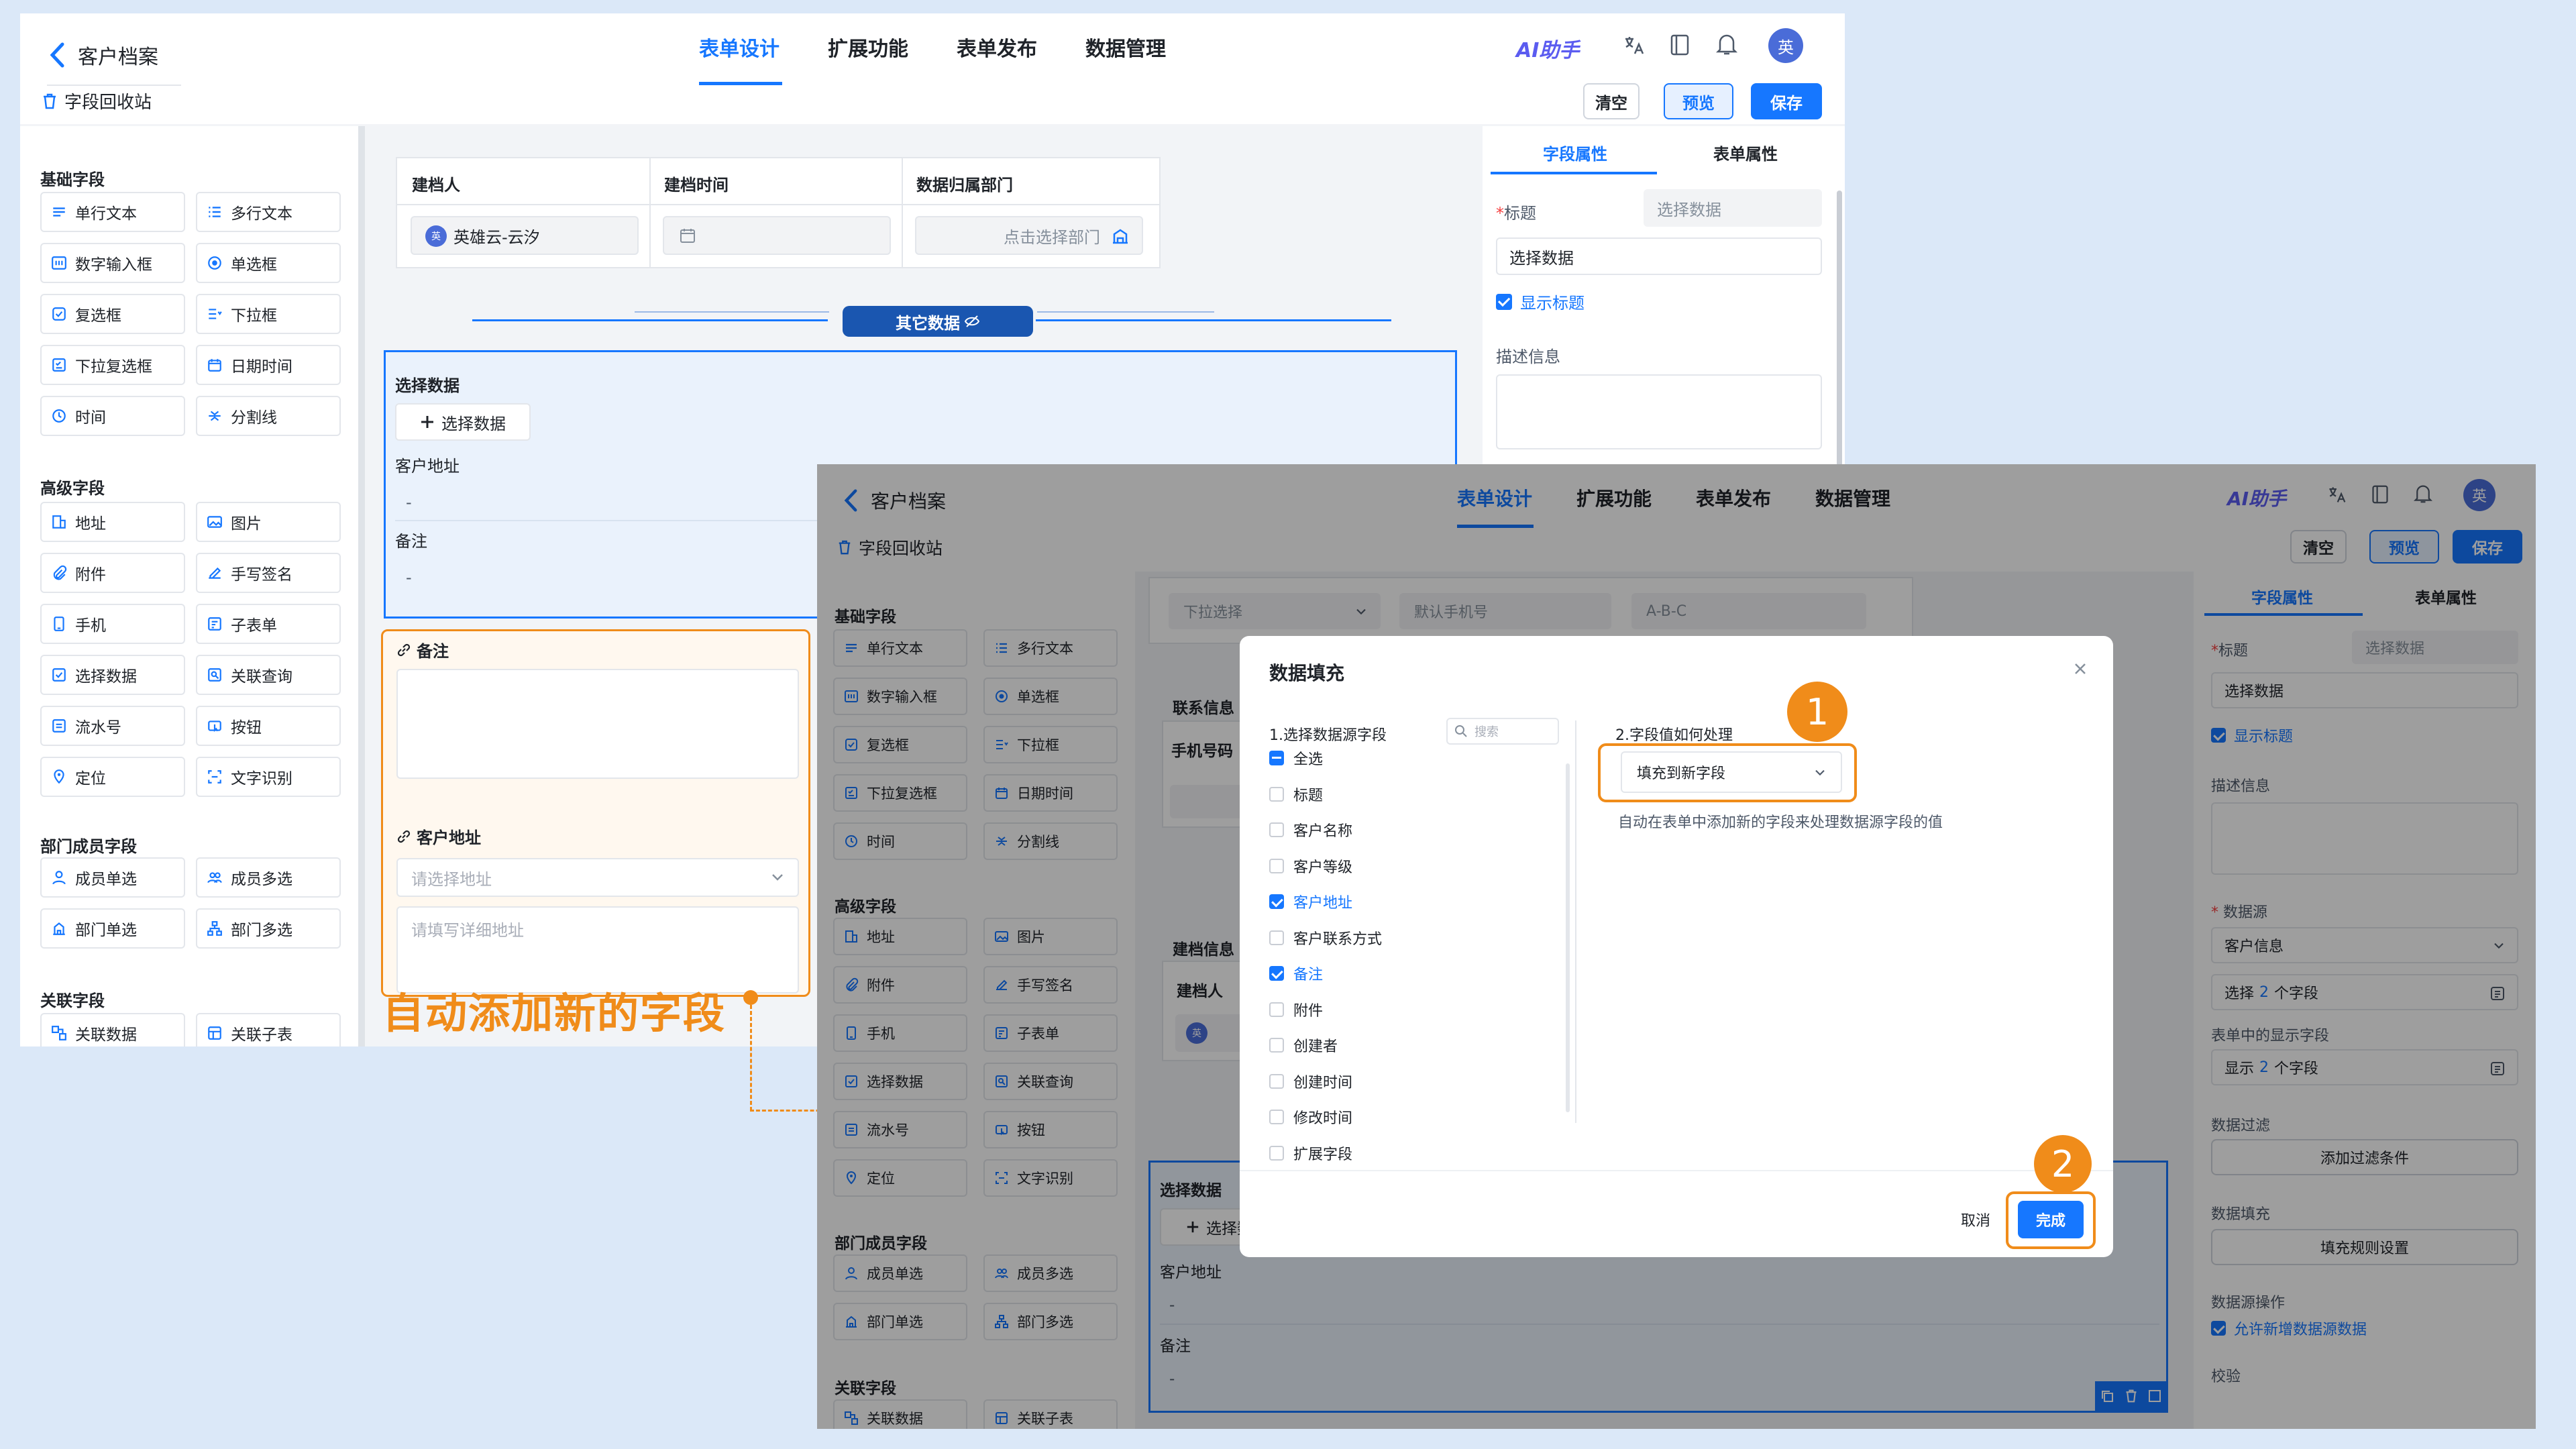 Image resolution: width=2576 pixels, height=1449 pixels. Describe the element at coordinates (268, 212) in the screenshot. I see `palette-item: 多行文本` at that location.